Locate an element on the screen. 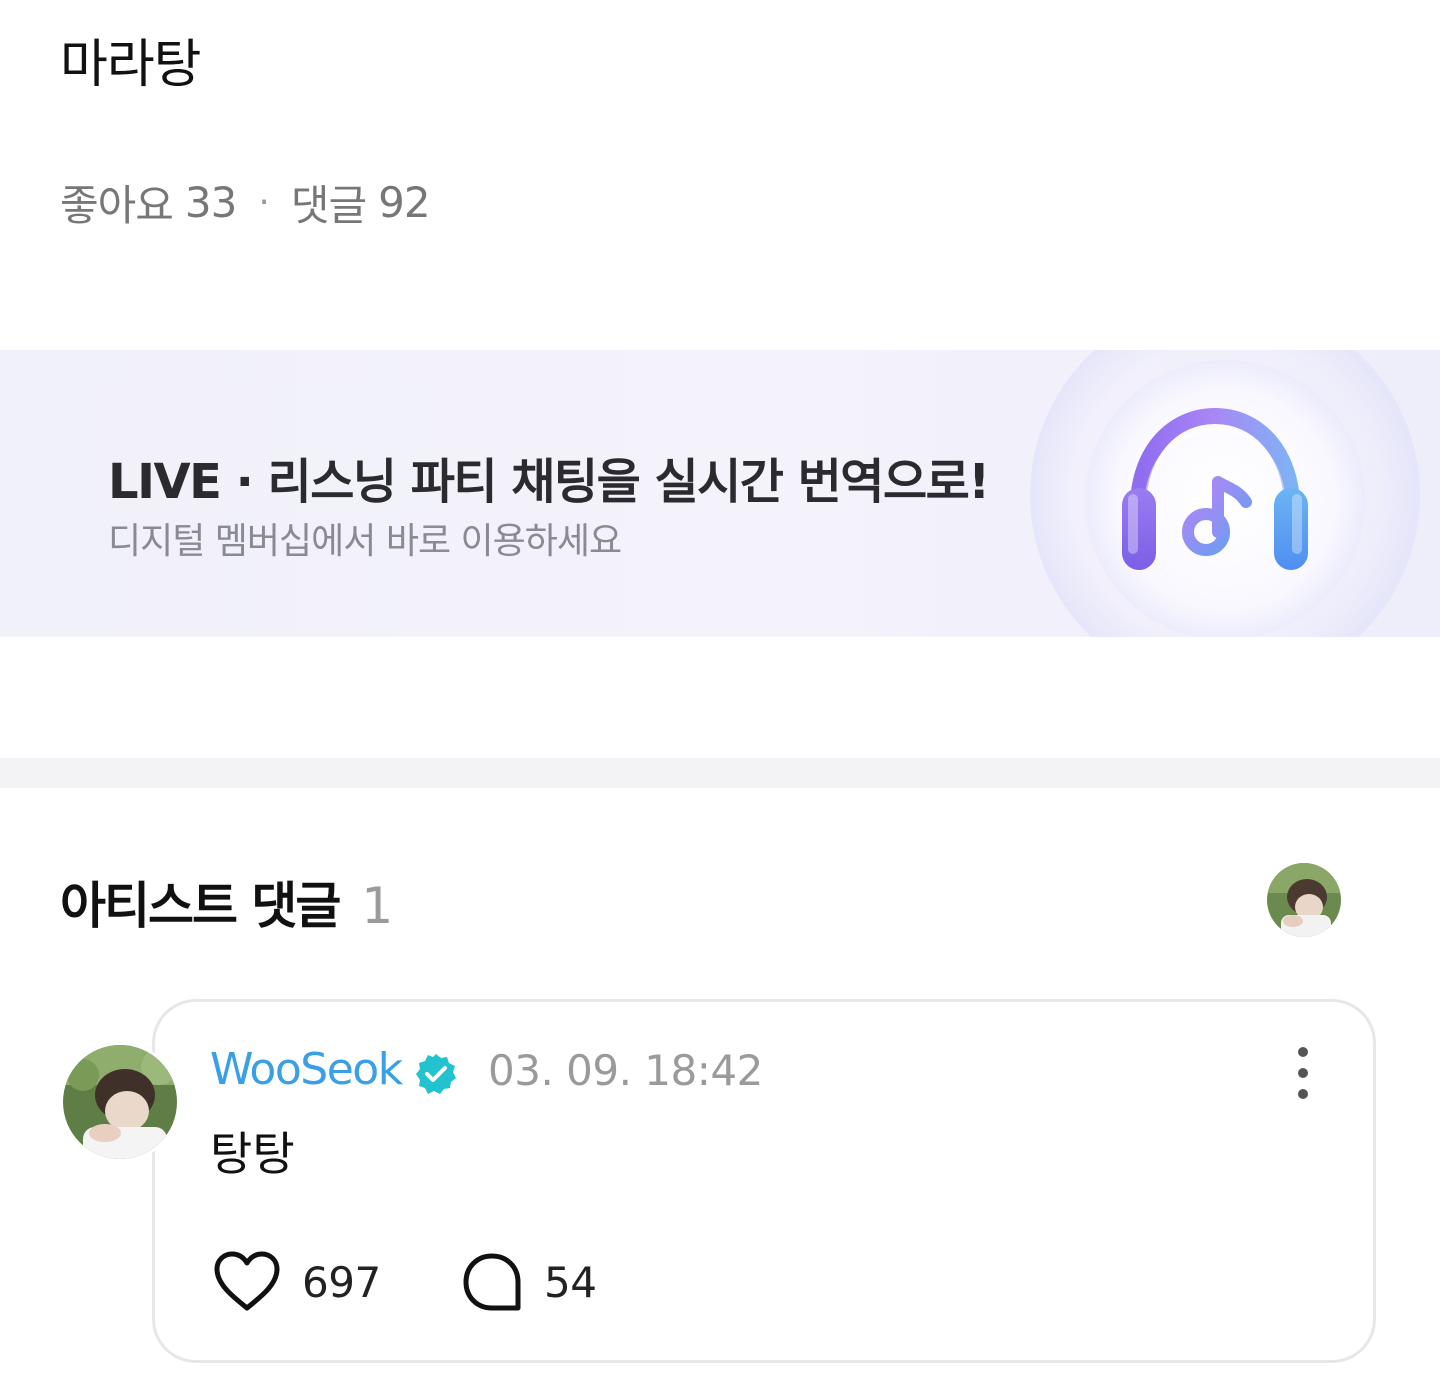 This screenshot has width=1440, height=1380. verified-badge-icon is located at coordinates (436, 1074).